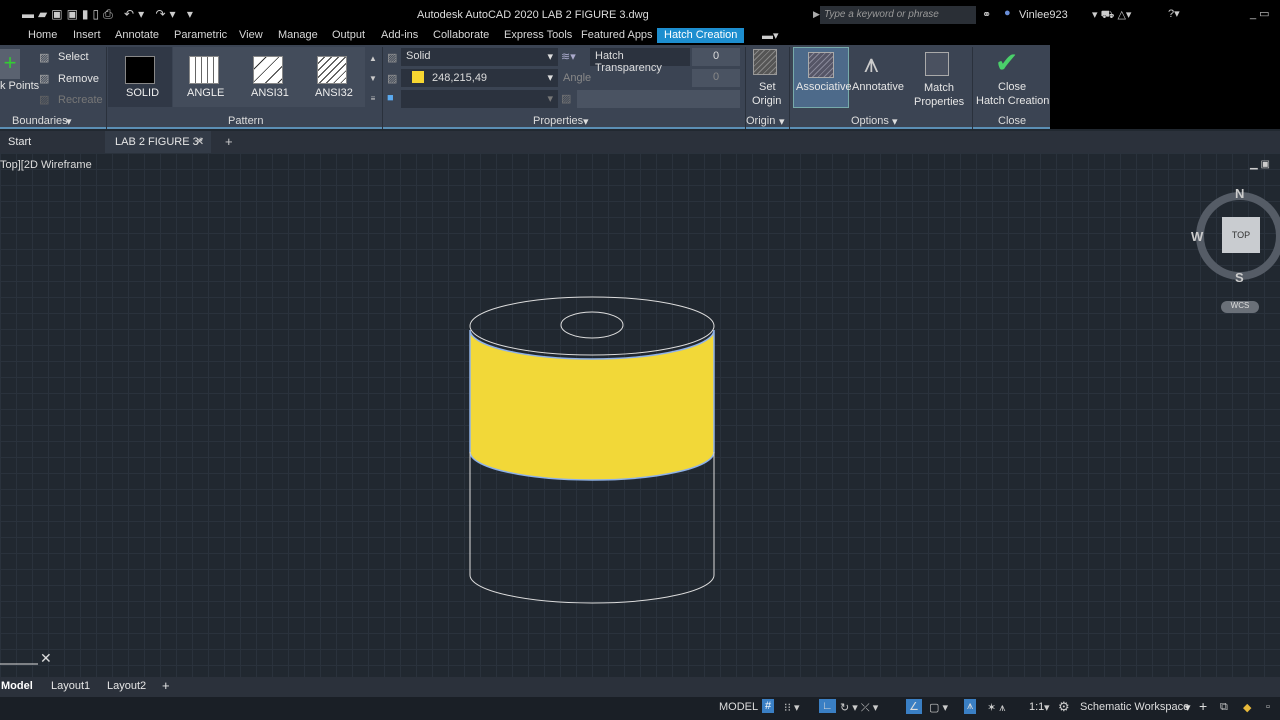  I want to click on new-tab-icon: +, so click(229, 141).